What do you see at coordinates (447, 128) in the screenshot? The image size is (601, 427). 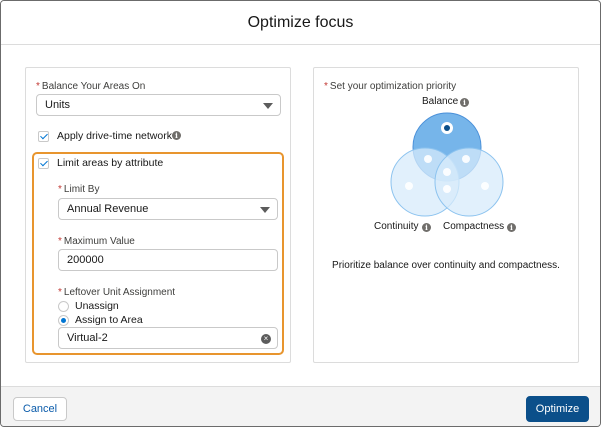 I see `selected-dot-center` at bounding box center [447, 128].